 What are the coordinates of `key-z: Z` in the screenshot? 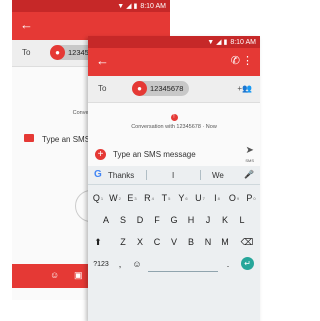 It's located at (123, 242).